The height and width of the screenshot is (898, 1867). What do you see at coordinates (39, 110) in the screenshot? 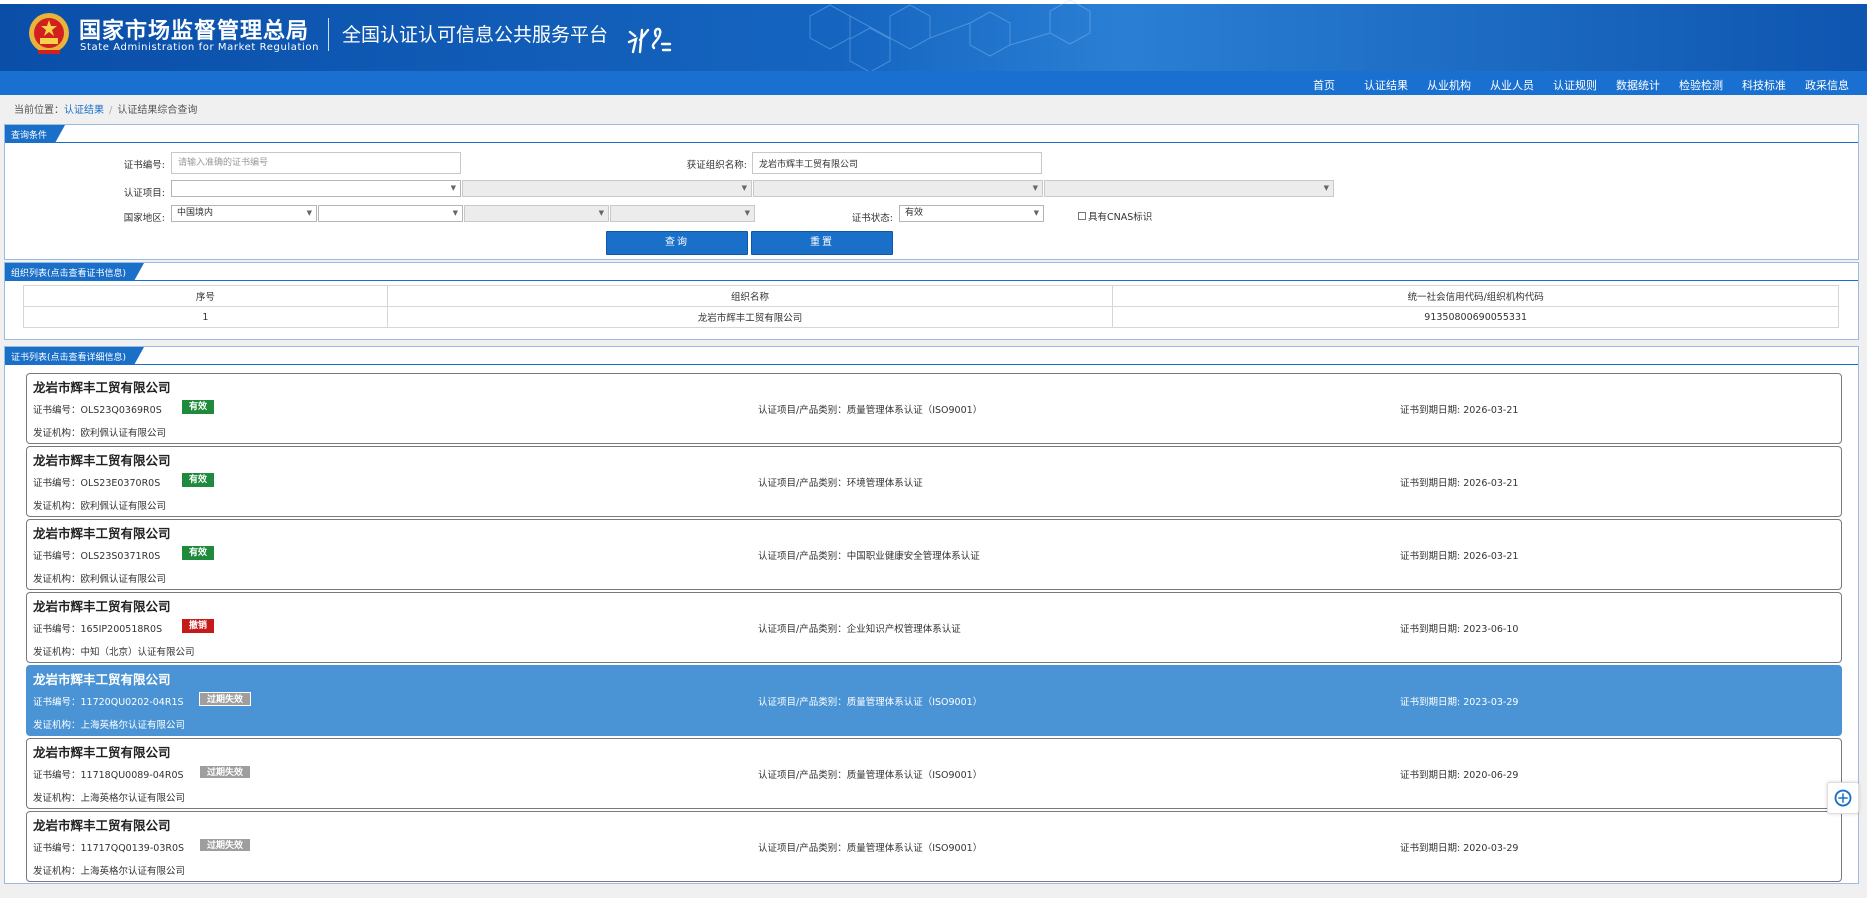
I see `breadcrumb-prefix: 当前位置：` at bounding box center [39, 110].